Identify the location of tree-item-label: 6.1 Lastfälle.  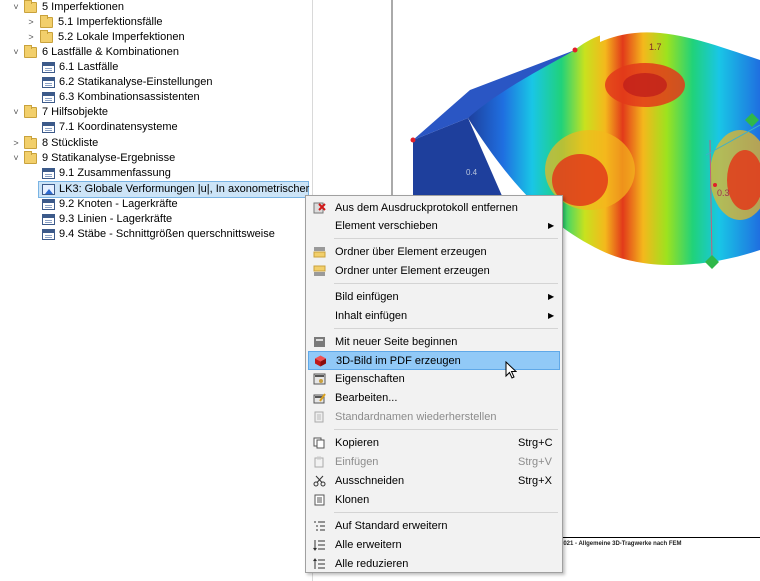
(89, 67).